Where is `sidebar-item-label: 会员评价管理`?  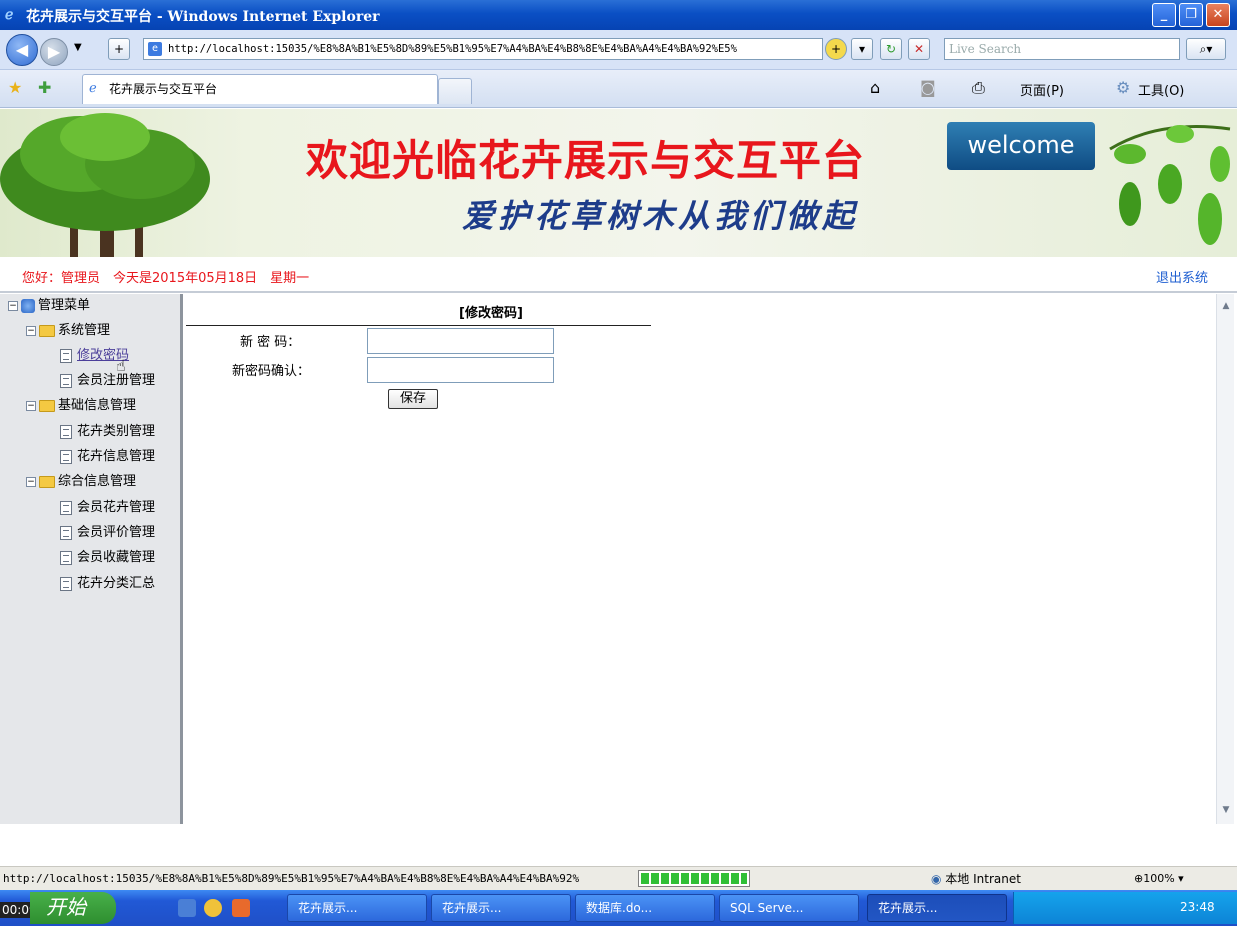 sidebar-item-label: 会员评价管理 is located at coordinates (116, 532).